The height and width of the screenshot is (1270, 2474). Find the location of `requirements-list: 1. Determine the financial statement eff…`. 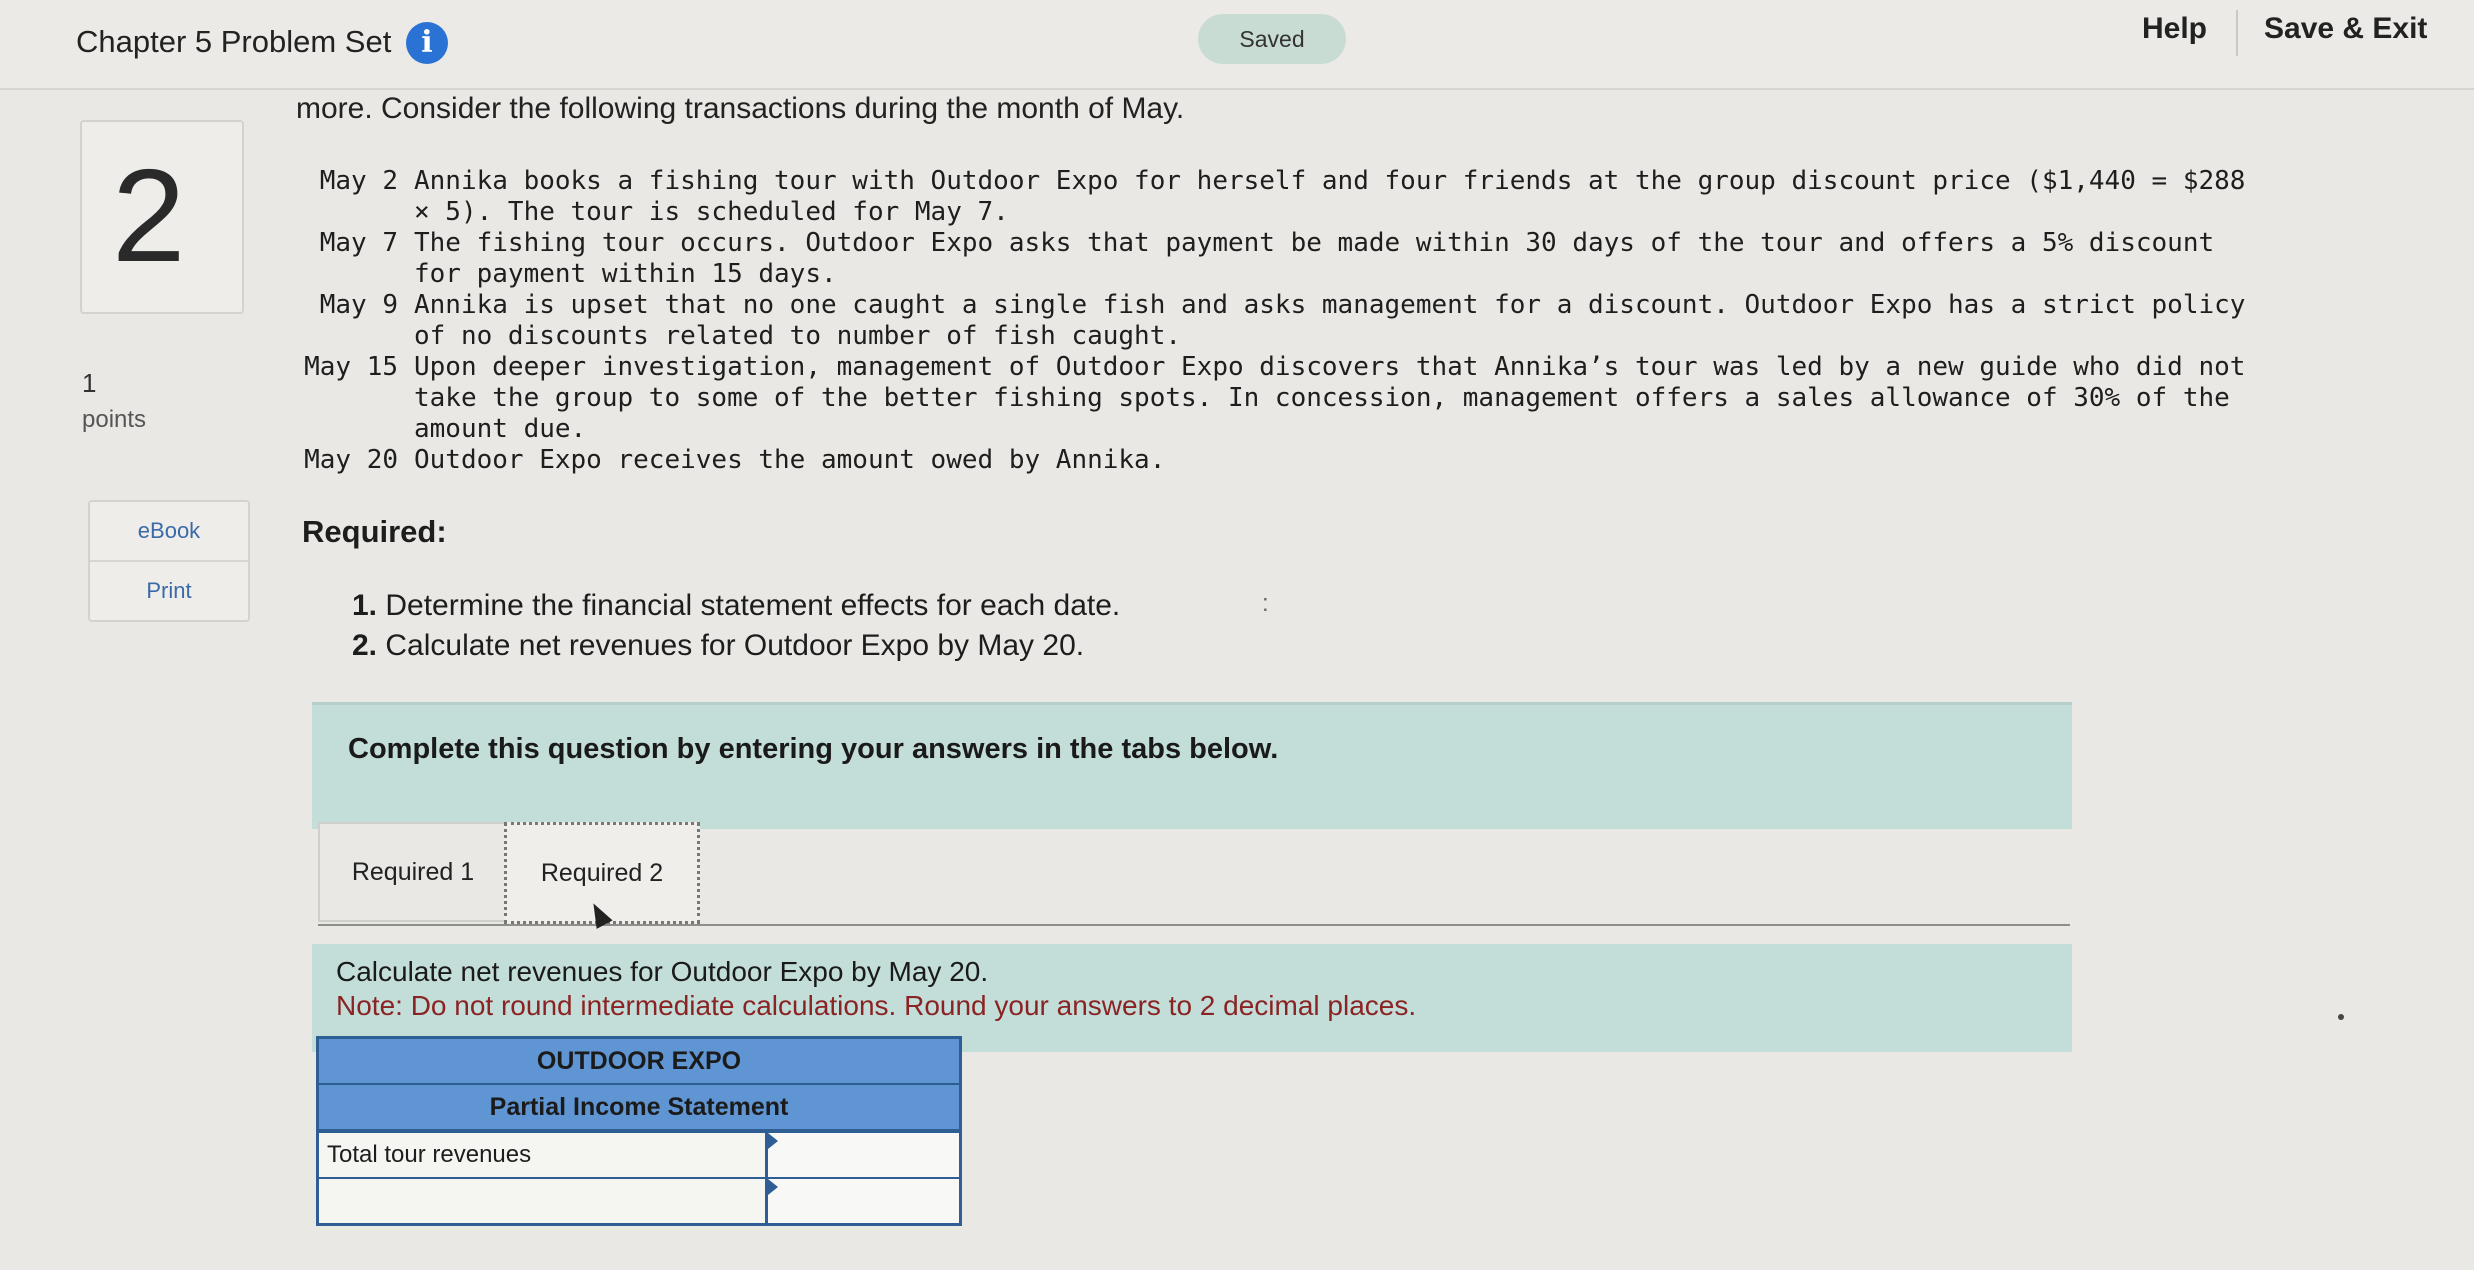

requirements-list: 1. Determine the financial statement eff… is located at coordinates (736, 626).